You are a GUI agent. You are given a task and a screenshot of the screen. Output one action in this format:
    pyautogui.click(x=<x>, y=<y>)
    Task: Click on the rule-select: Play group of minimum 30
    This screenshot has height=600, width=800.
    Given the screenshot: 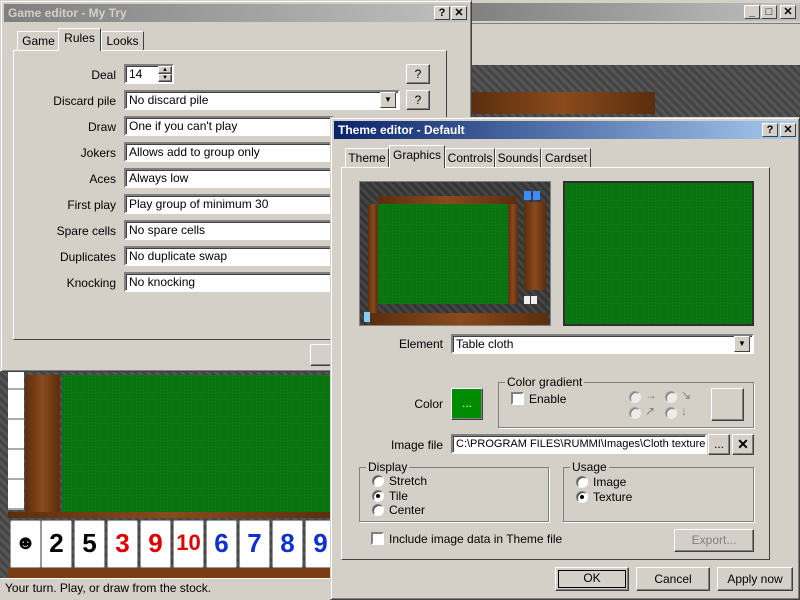 What is the action you would take?
    pyautogui.click(x=229, y=204)
    